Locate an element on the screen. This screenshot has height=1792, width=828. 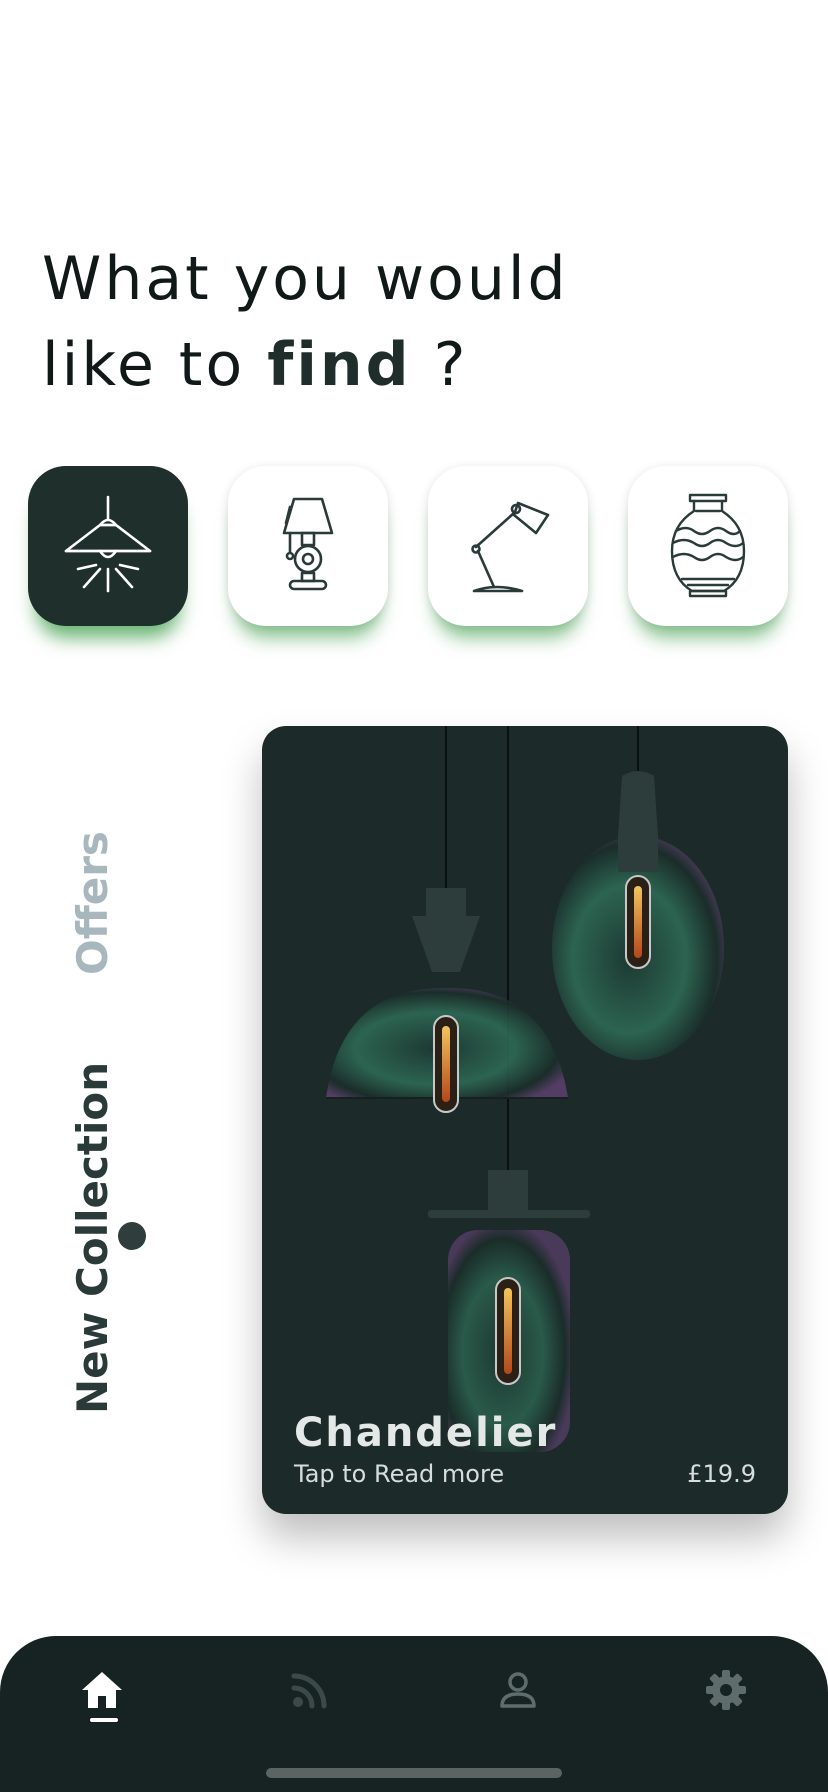
category-table-lamp is located at coordinates (308, 546).